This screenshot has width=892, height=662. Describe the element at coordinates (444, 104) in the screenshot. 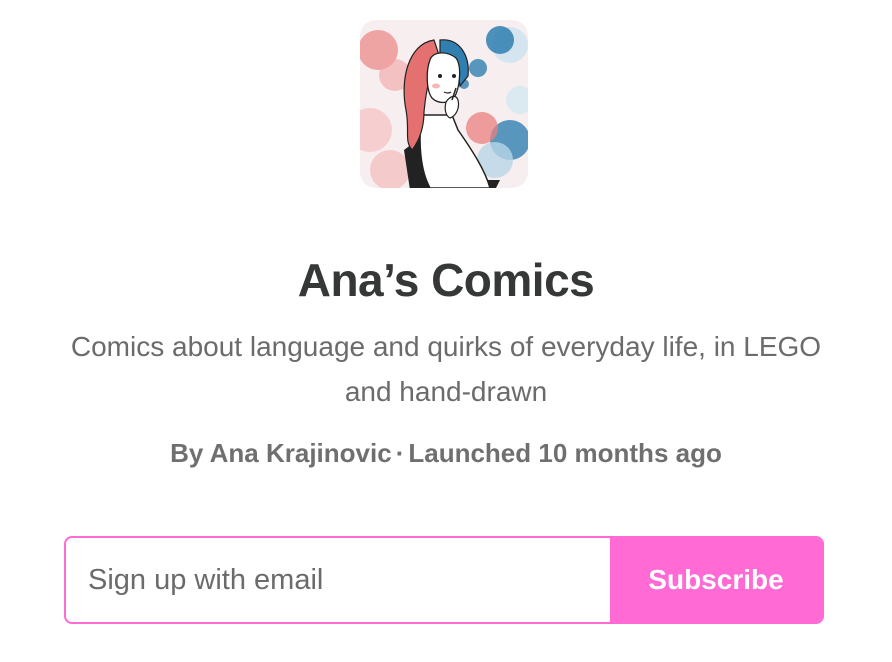

I see `publication-logo` at that location.